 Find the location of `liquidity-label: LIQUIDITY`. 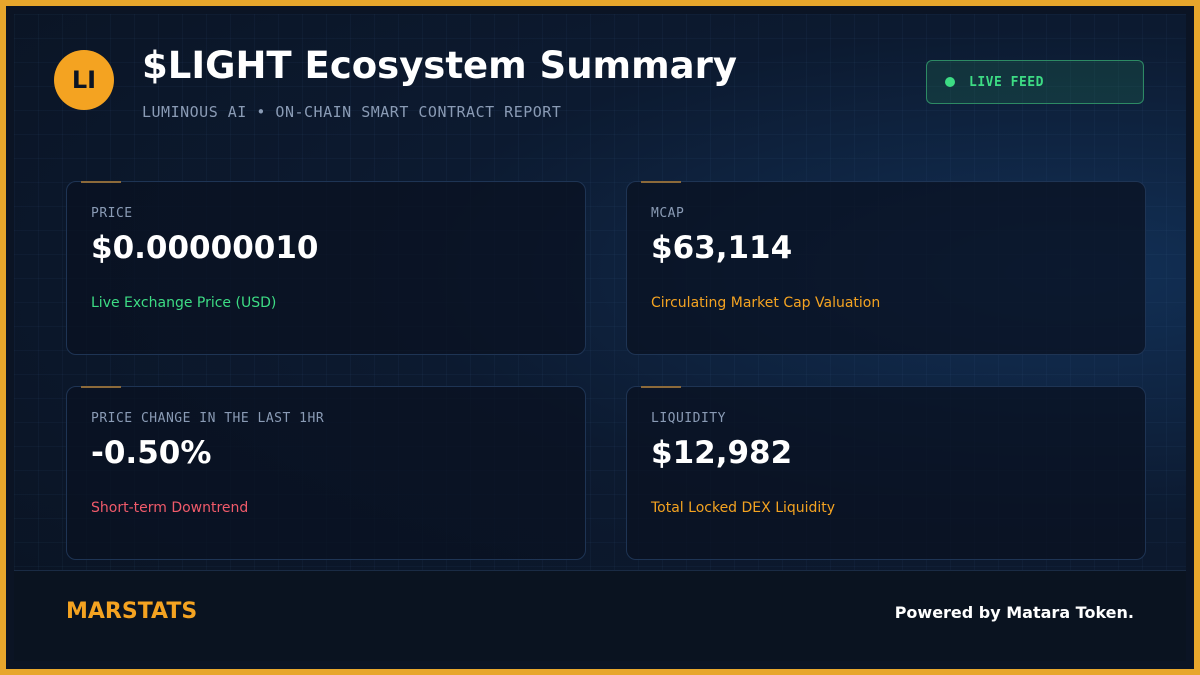

liquidity-label: LIQUIDITY is located at coordinates (688, 418).